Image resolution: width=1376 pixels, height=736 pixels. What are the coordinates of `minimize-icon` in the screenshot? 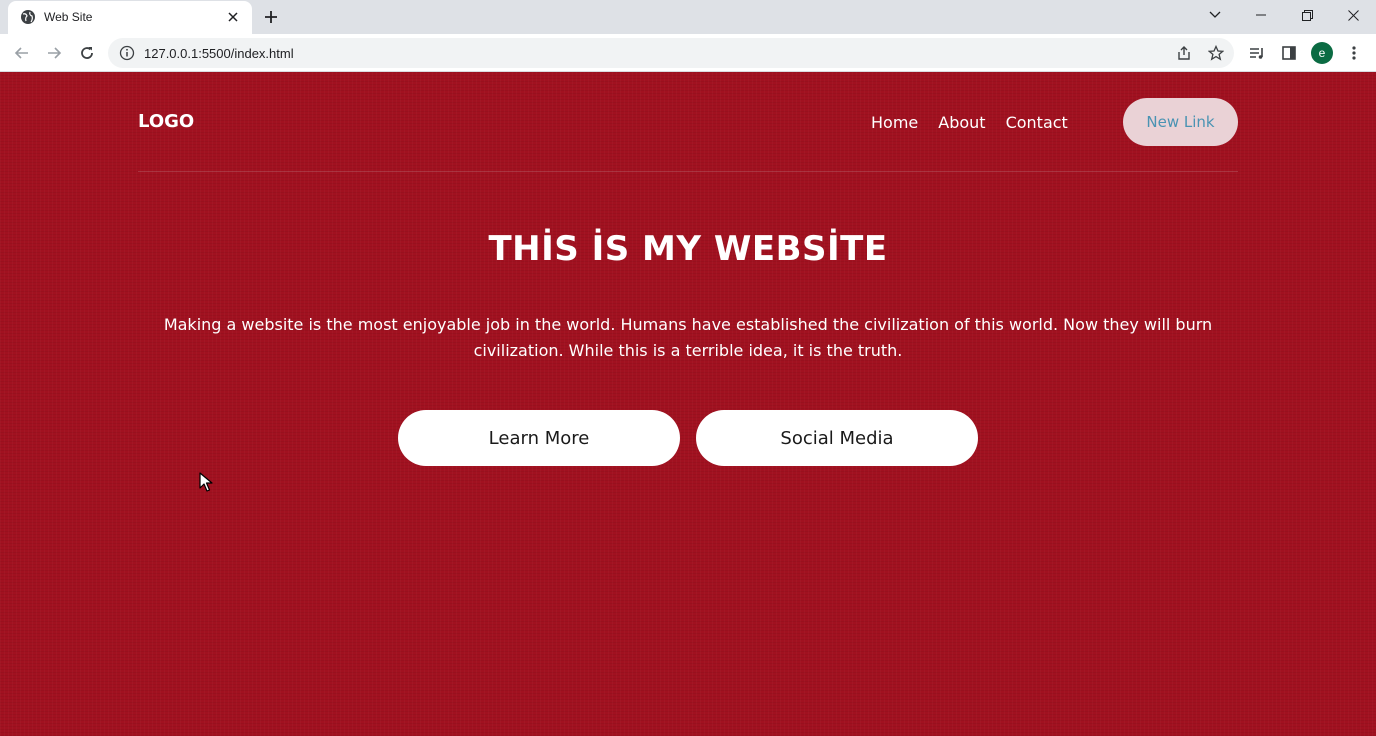 It's located at (1261, 15).